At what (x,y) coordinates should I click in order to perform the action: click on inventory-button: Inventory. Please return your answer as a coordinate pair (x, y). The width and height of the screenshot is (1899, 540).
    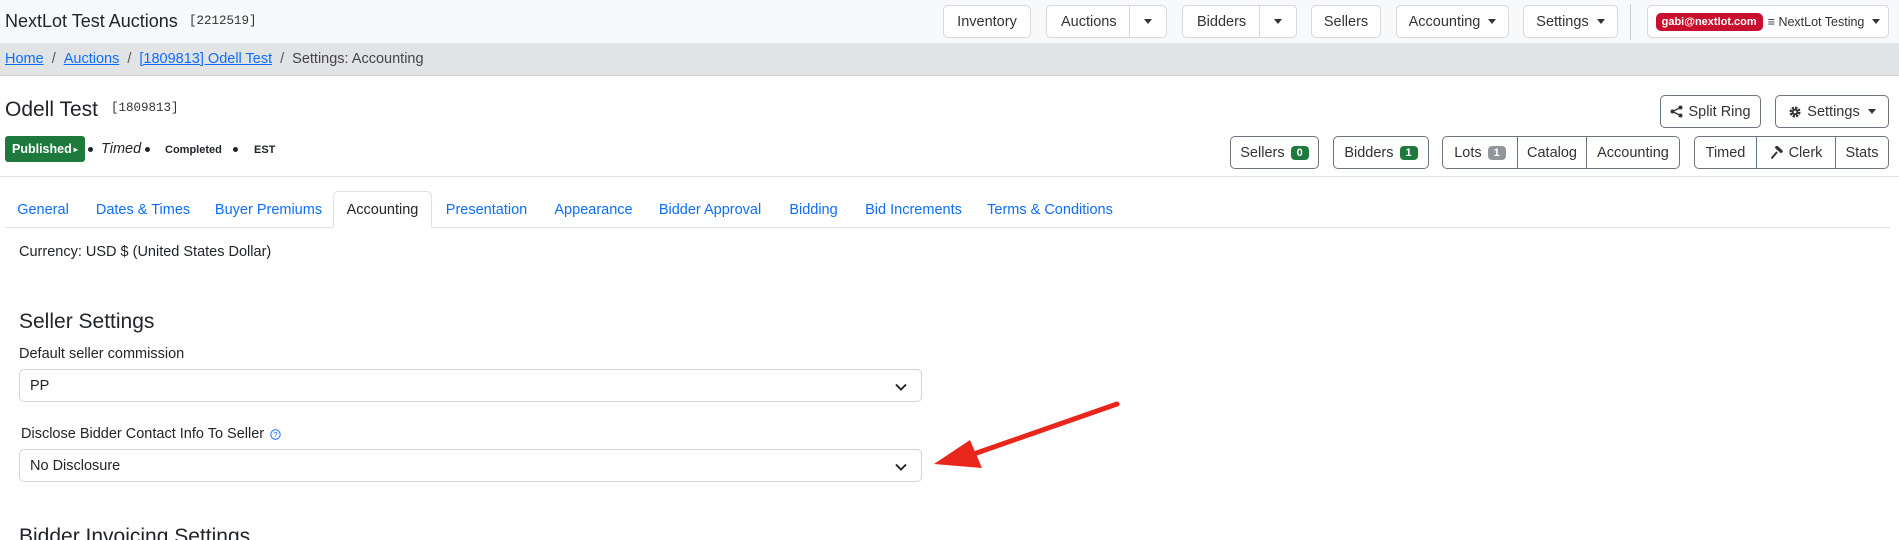
    Looking at the image, I should click on (987, 21).